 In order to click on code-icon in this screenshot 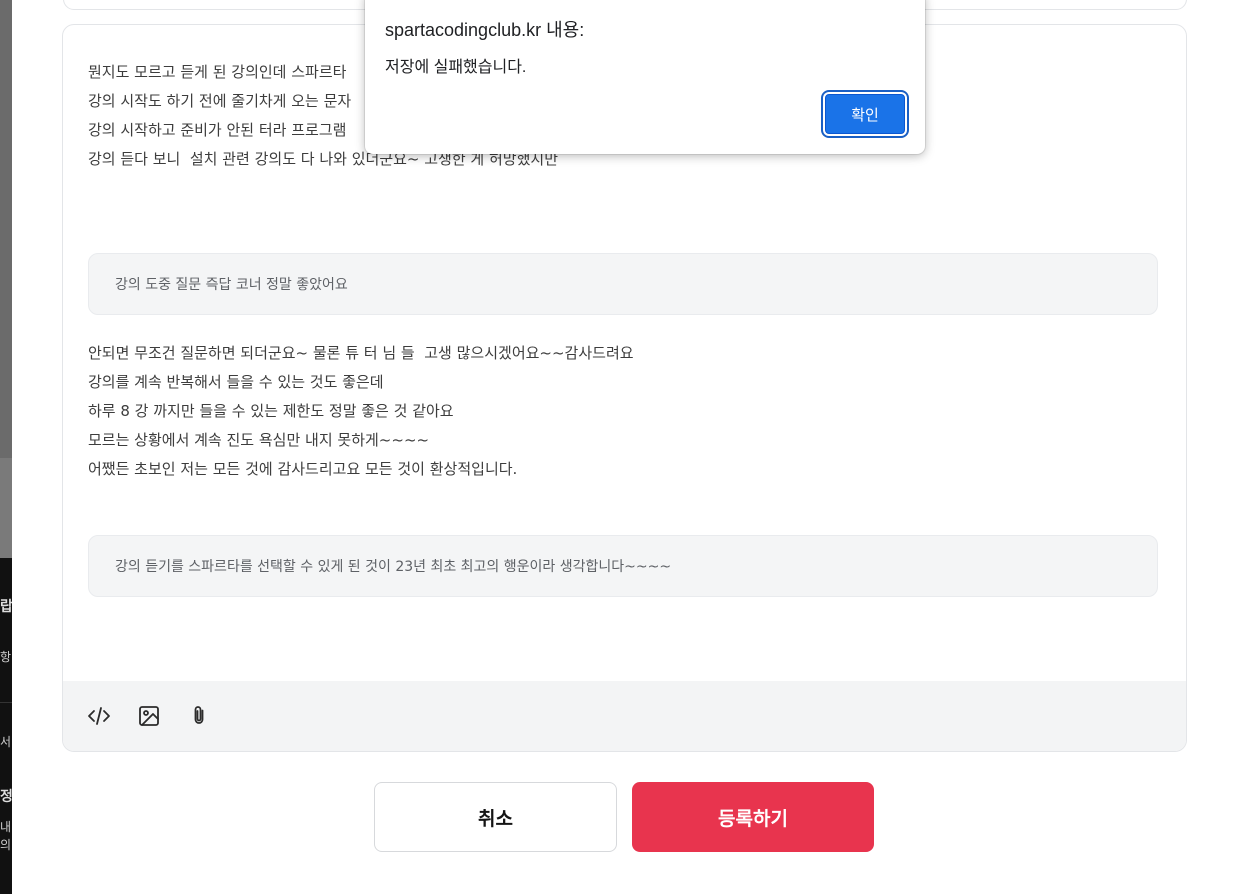, I will do `click(99, 716)`.